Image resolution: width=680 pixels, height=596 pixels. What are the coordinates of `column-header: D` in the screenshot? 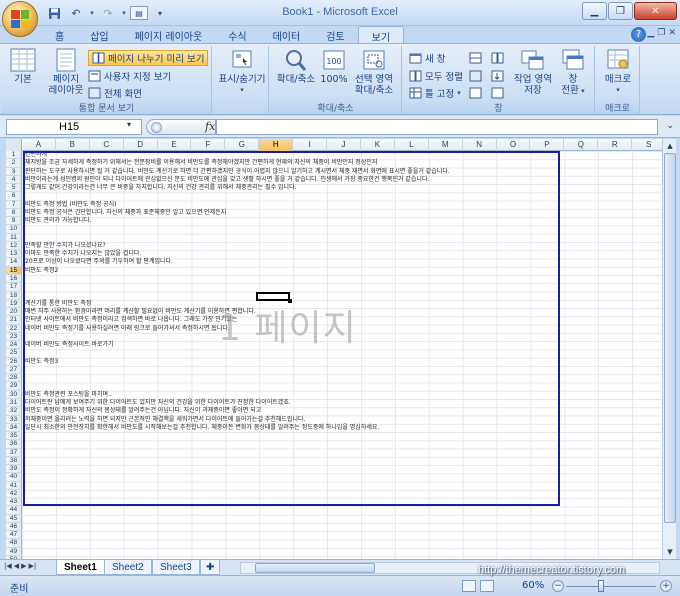 It's located at (141, 145).